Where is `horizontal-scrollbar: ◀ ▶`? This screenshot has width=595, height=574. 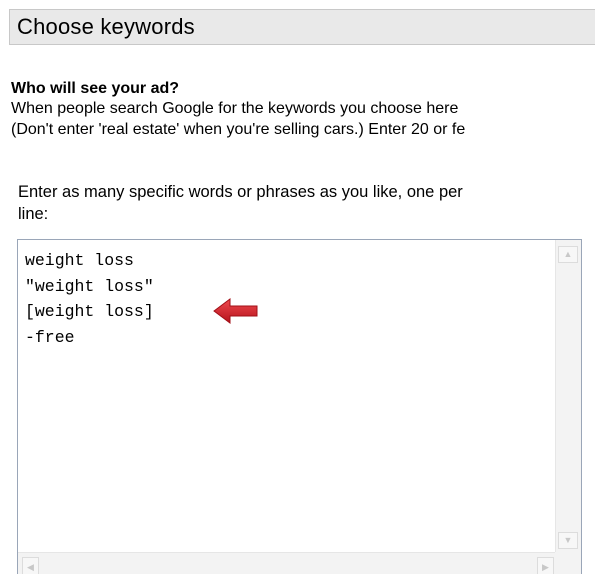 horizontal-scrollbar: ◀ ▶ is located at coordinates (287, 563).